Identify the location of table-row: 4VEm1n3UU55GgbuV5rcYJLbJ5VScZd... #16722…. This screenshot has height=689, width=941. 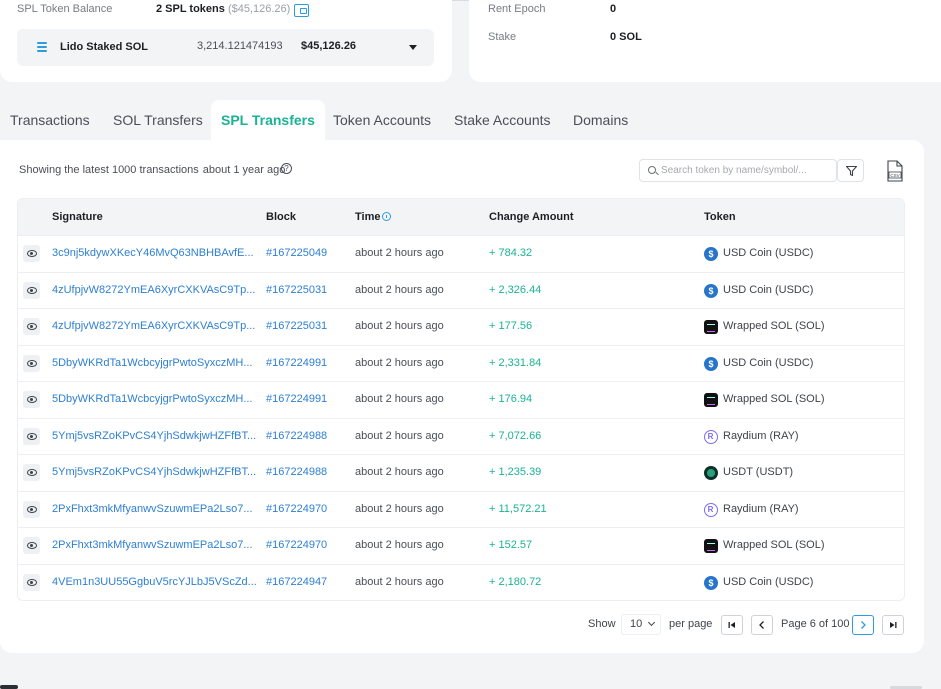
(461, 581).